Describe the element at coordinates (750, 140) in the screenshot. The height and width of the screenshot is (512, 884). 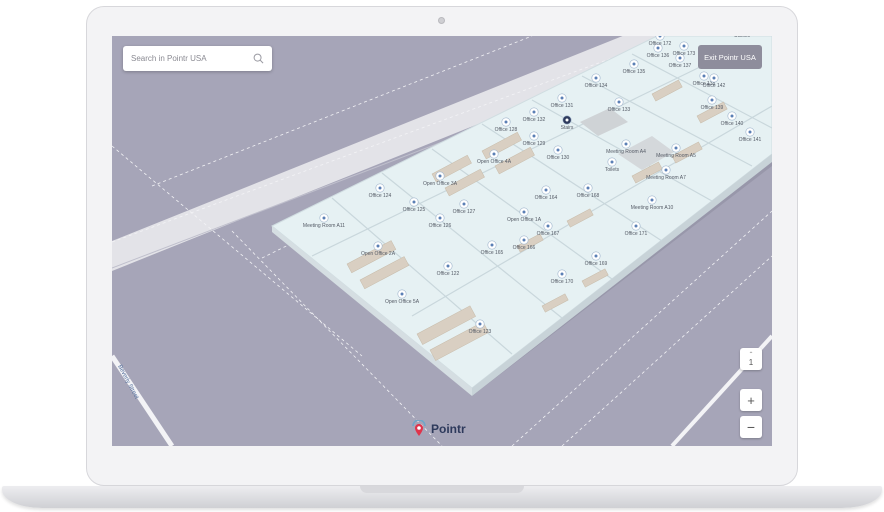
I see `room-label: Office 141` at that location.